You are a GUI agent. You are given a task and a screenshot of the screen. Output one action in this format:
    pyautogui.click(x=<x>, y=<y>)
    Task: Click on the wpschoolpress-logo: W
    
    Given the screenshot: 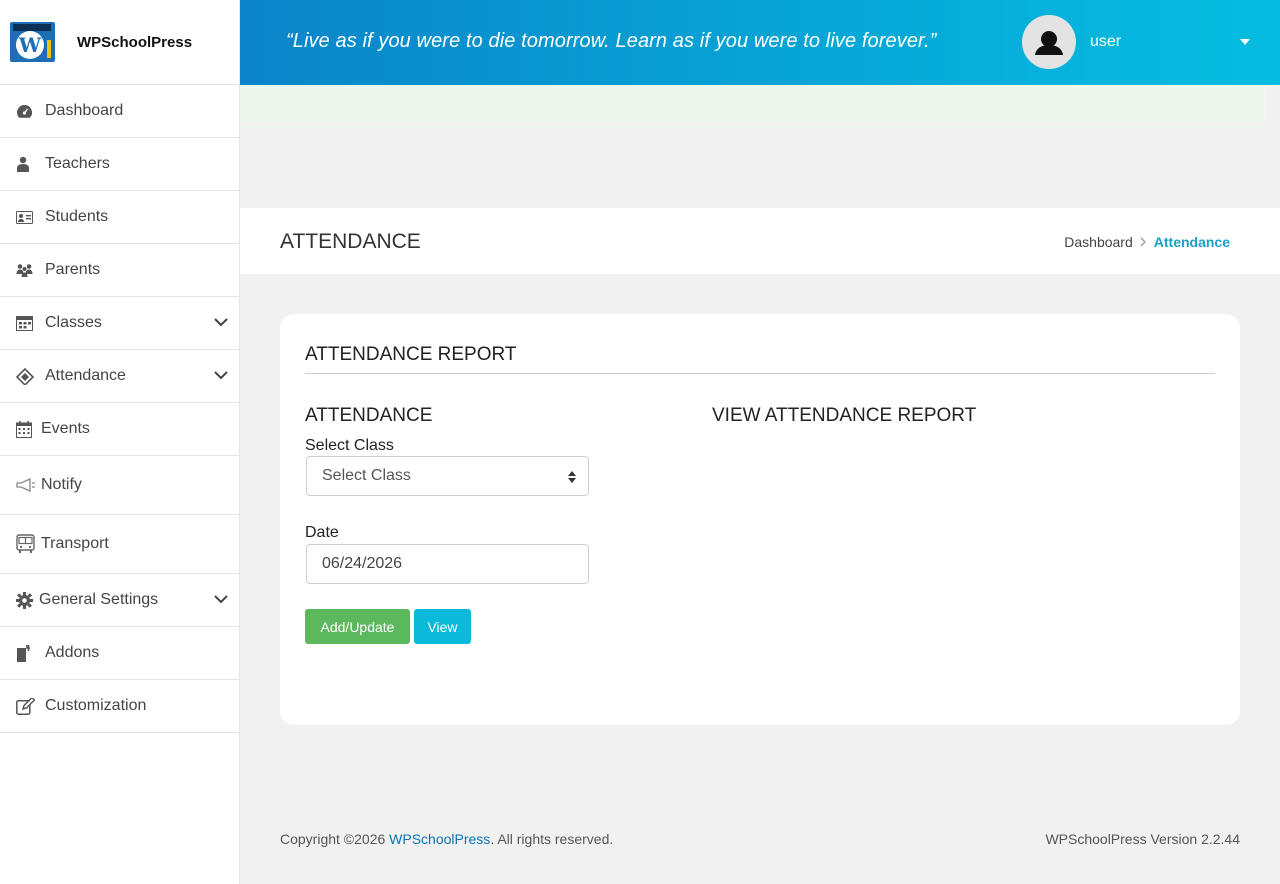 What is the action you would take?
    pyautogui.click(x=32, y=42)
    